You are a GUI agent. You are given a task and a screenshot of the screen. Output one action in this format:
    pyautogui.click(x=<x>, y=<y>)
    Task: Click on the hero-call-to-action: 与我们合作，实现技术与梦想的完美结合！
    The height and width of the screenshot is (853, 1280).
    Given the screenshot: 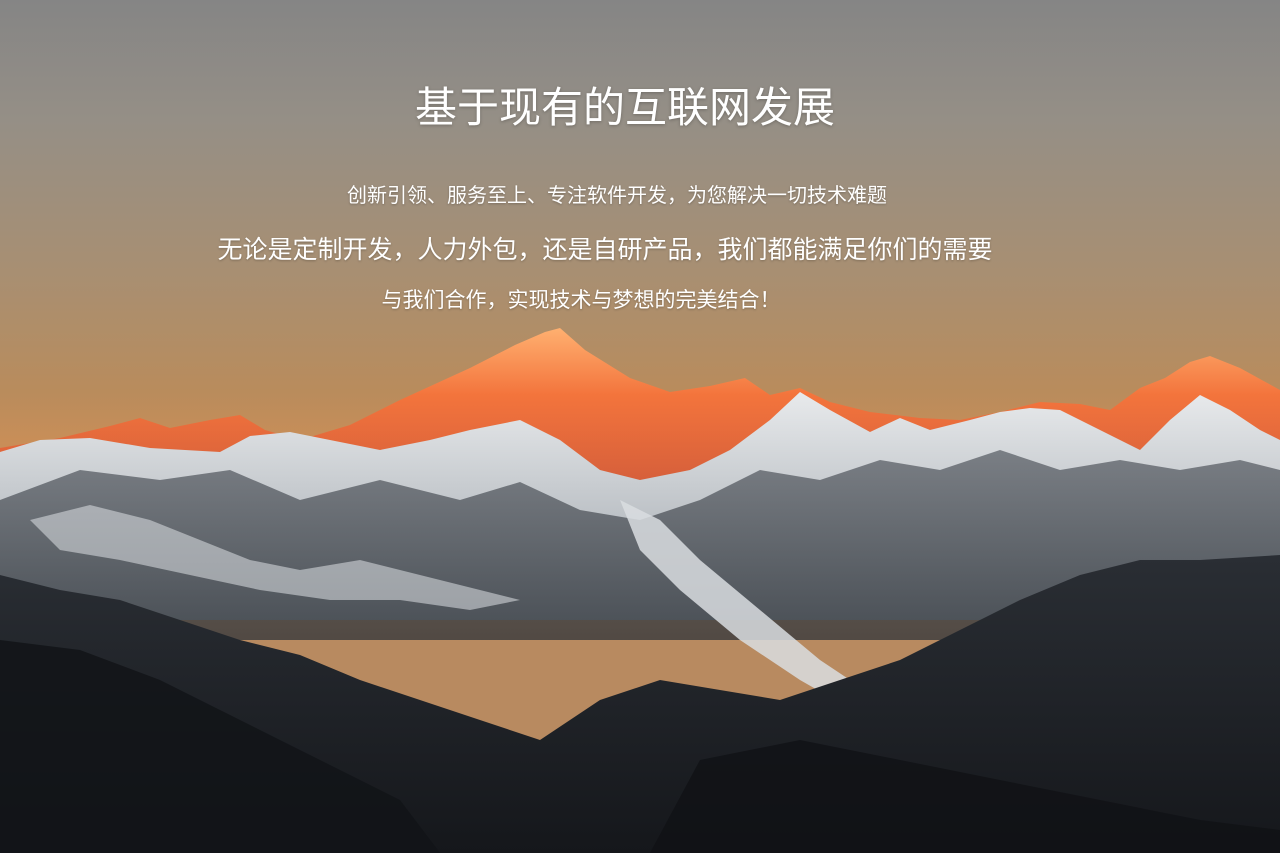 What is the action you would take?
    pyautogui.click(x=581, y=300)
    